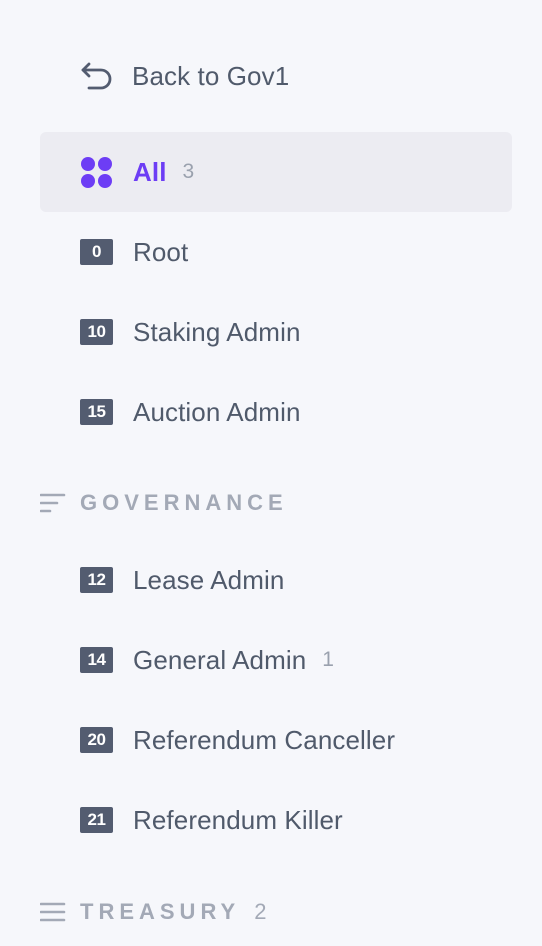  I want to click on grid-dots-icon, so click(96, 172).